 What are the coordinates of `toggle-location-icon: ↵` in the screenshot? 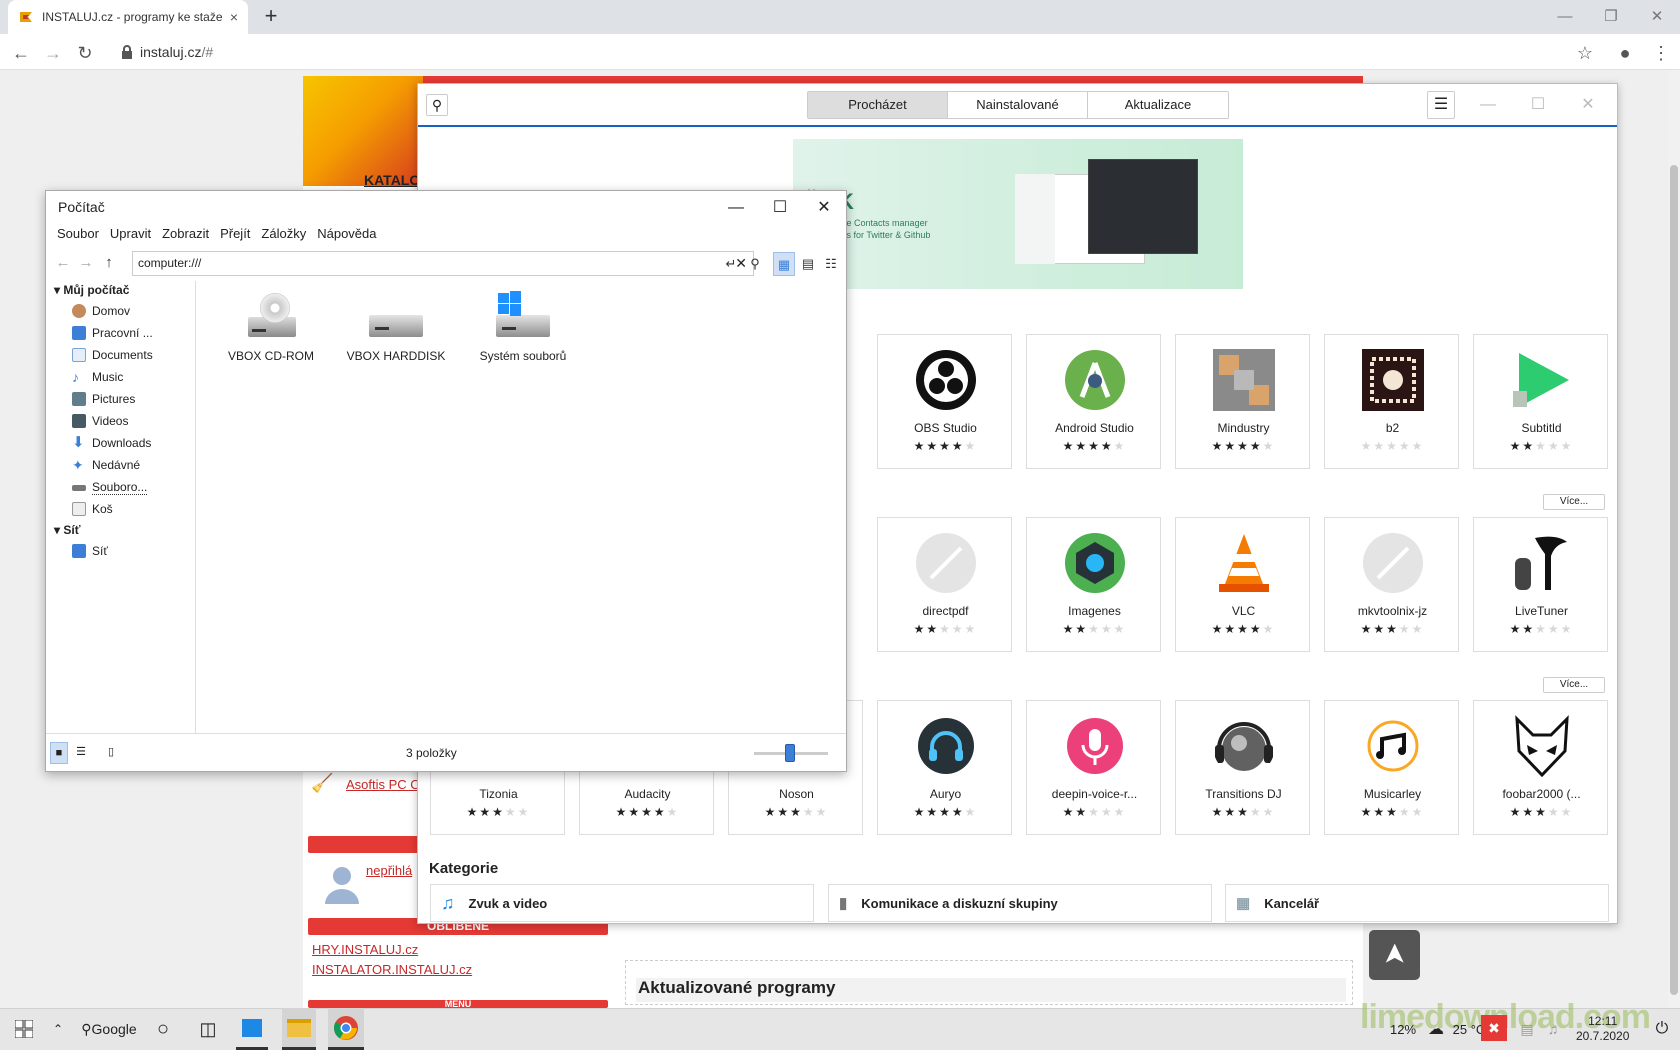 It's located at (731, 264).